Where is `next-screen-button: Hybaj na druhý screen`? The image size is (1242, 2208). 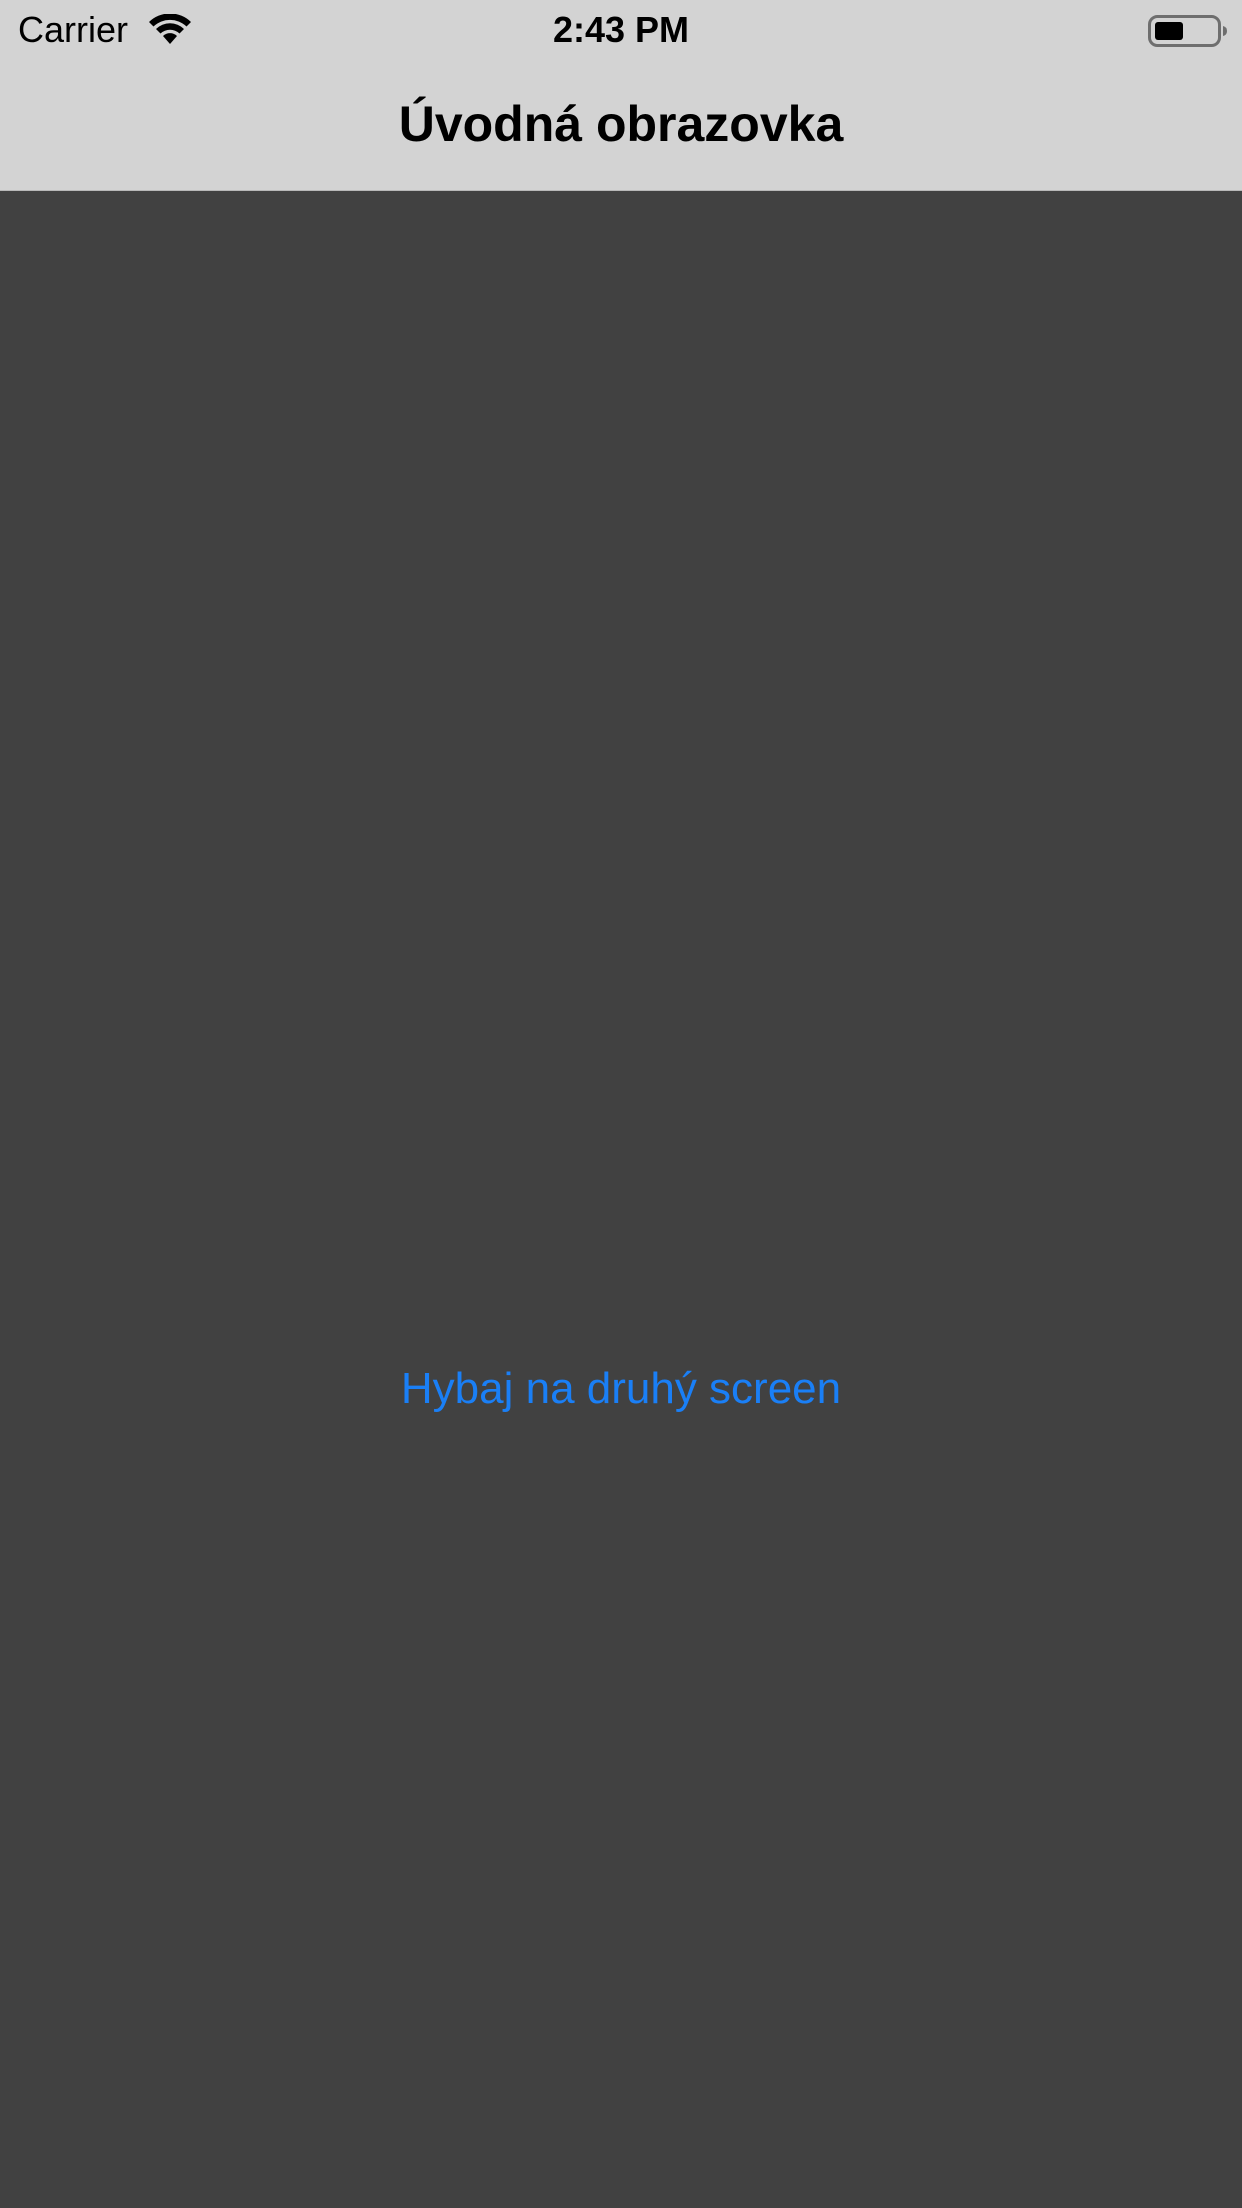
next-screen-button: Hybaj na druhý screen is located at coordinates (621, 1389).